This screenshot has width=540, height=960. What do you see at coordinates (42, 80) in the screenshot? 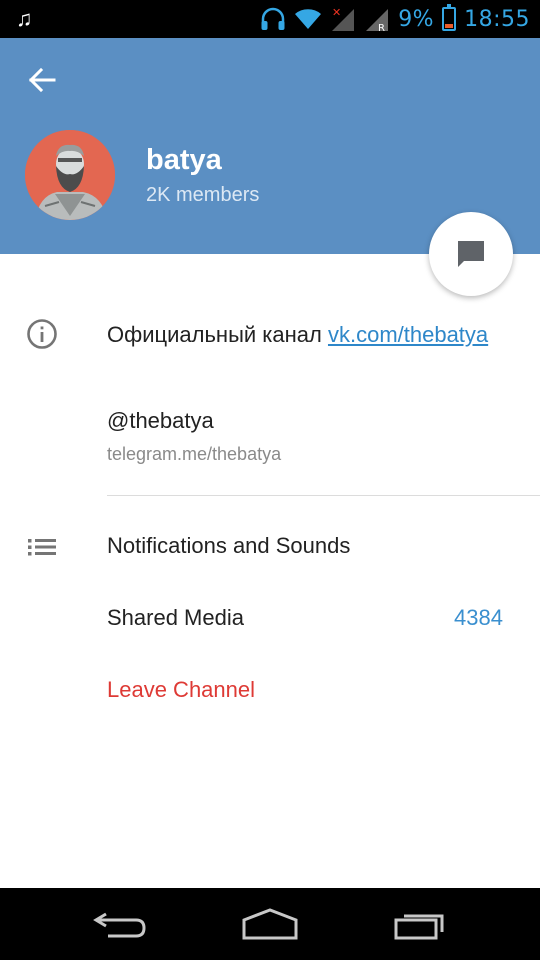
I see `arrow-left-icon` at bounding box center [42, 80].